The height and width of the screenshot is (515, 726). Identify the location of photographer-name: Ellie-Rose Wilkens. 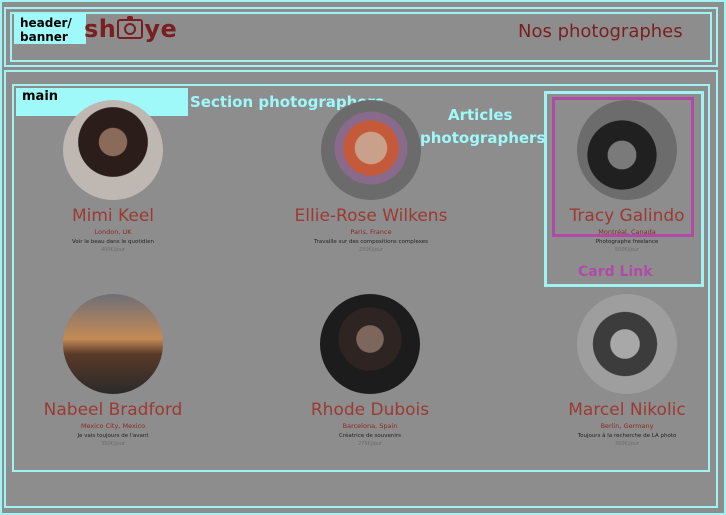
(371, 216).